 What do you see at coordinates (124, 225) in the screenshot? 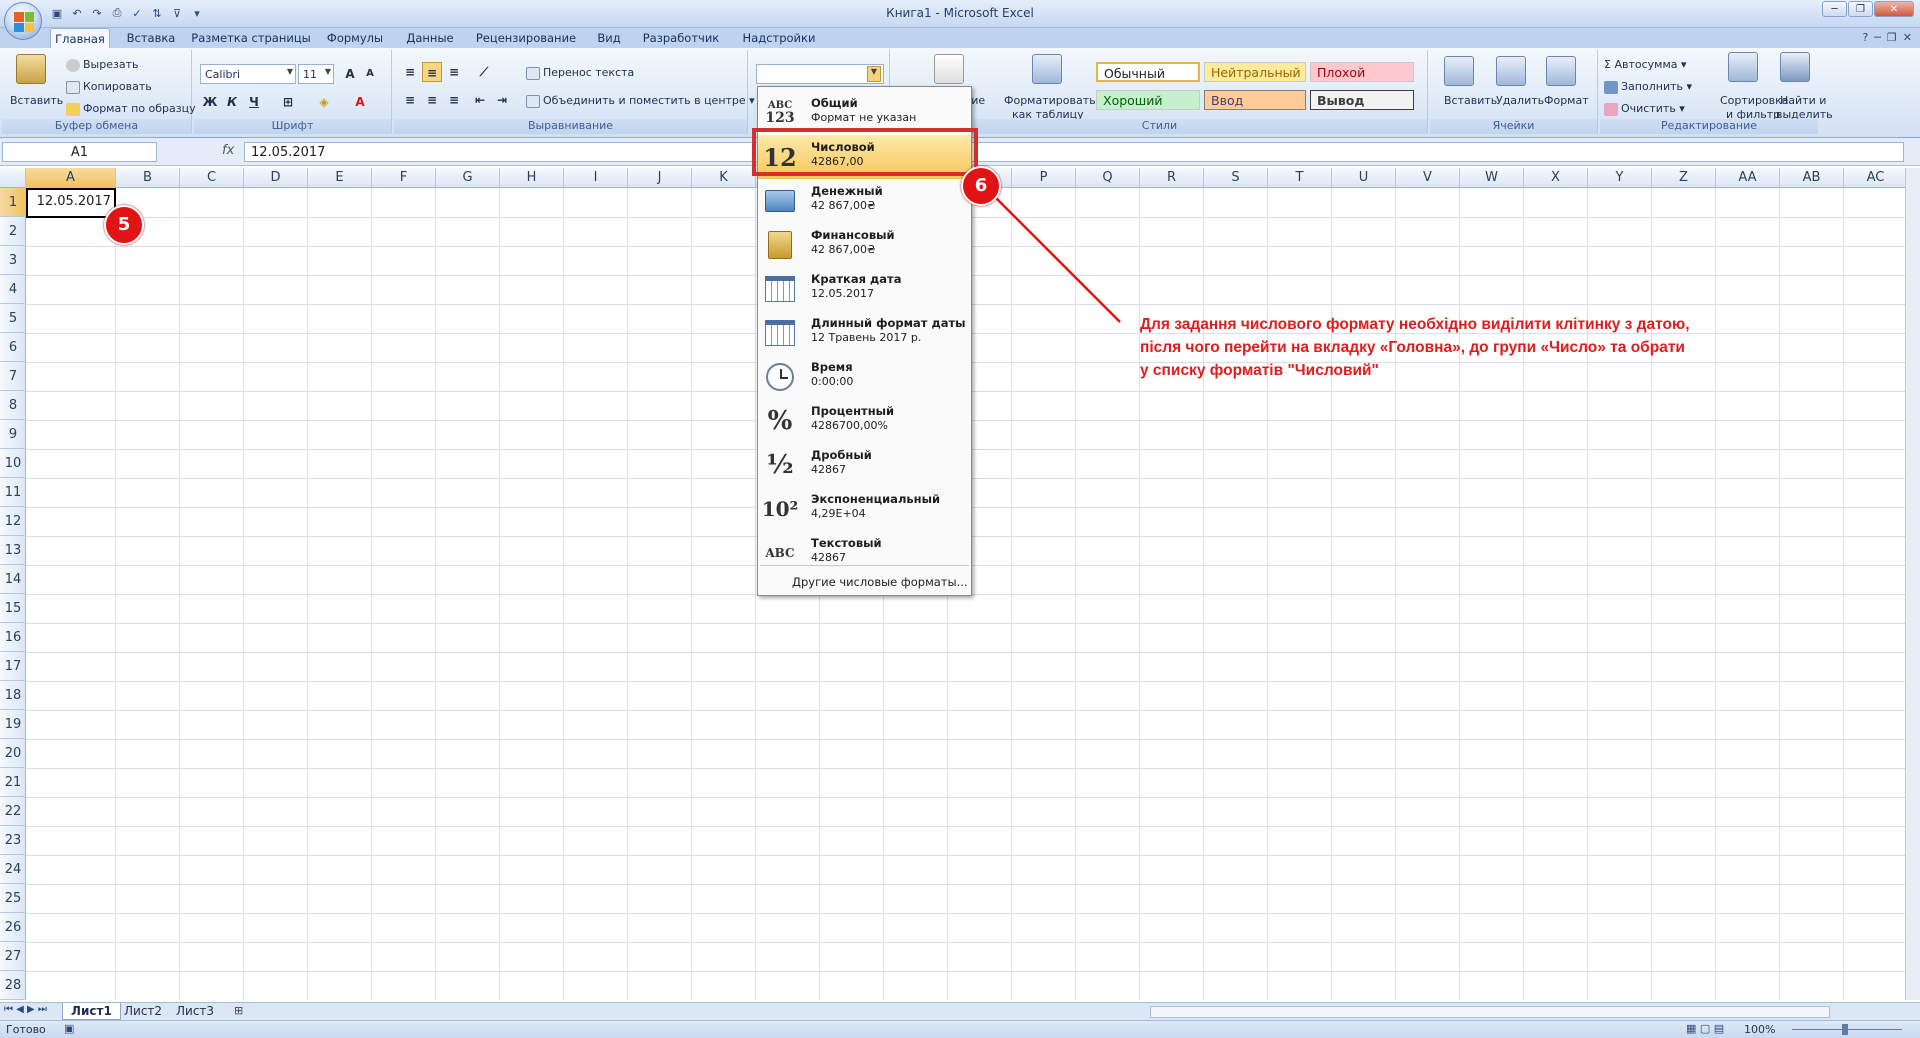
I see `step-badge-5: 5` at bounding box center [124, 225].